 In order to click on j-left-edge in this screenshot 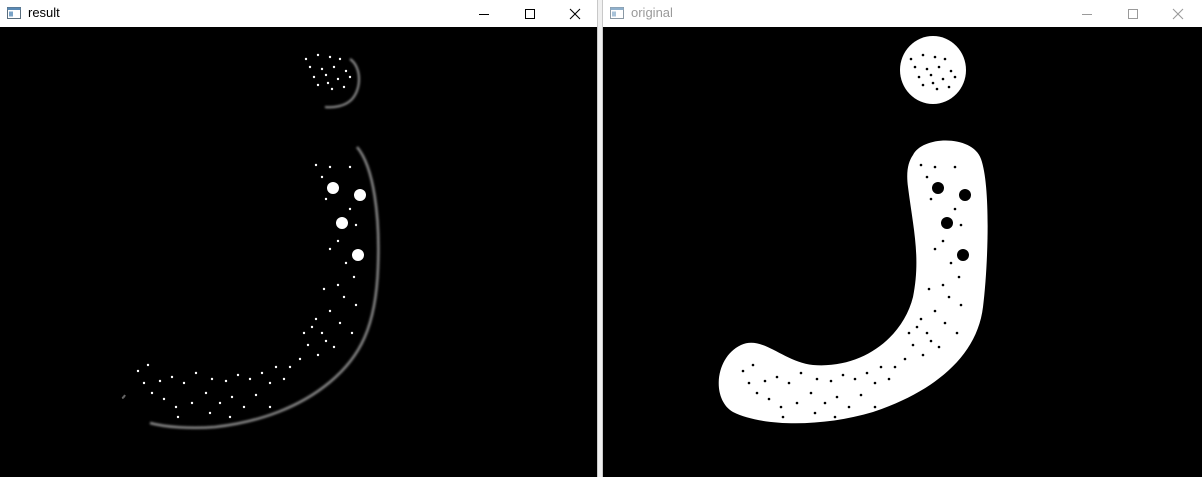, I will do `click(123, 396)`.